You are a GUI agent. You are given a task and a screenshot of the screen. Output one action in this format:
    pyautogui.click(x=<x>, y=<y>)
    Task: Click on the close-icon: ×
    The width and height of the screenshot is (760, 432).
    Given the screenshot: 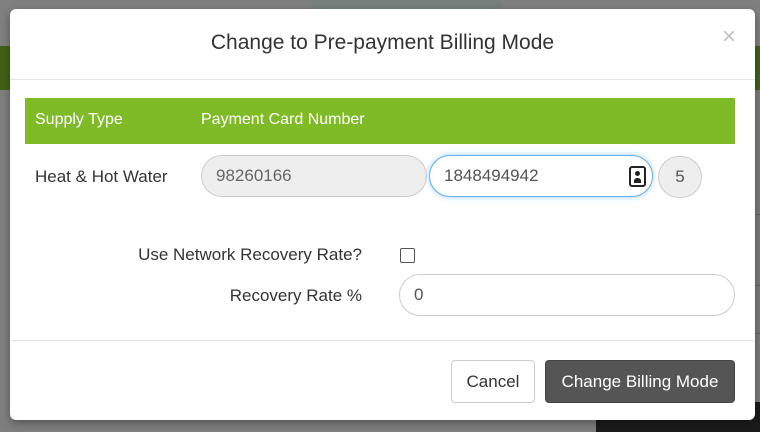 What is the action you would take?
    pyautogui.click(x=729, y=37)
    